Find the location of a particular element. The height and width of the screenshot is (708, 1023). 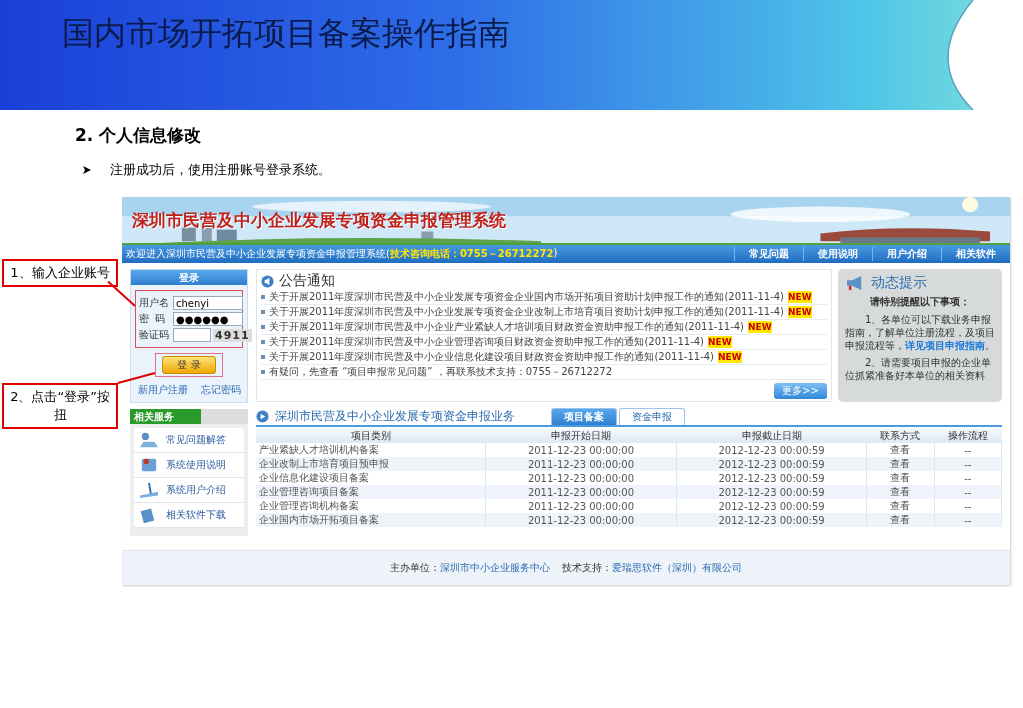

field-label: 用户名 is located at coordinates (154, 303).